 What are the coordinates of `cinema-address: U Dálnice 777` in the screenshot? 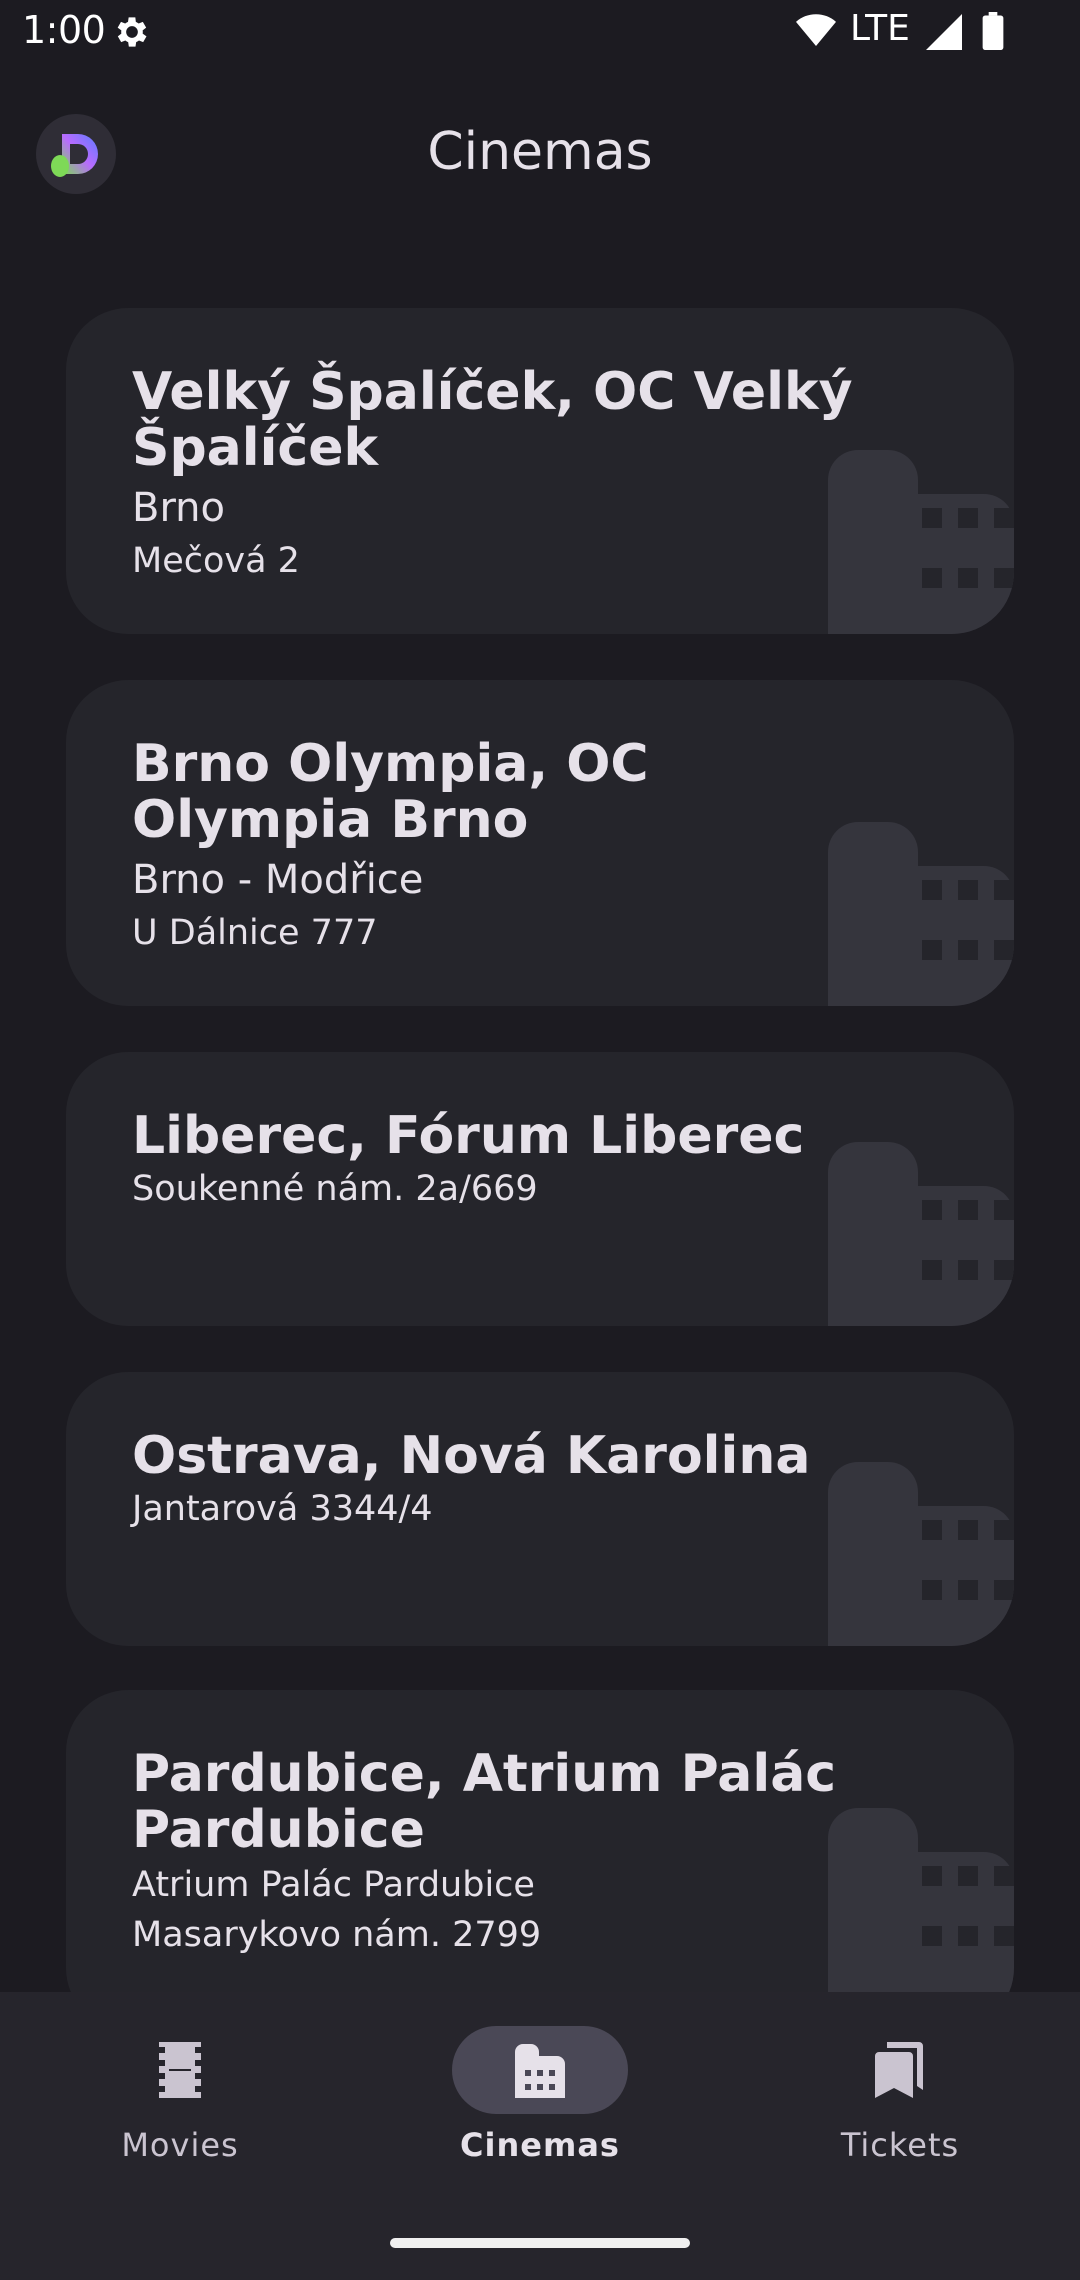 It's located at (255, 933).